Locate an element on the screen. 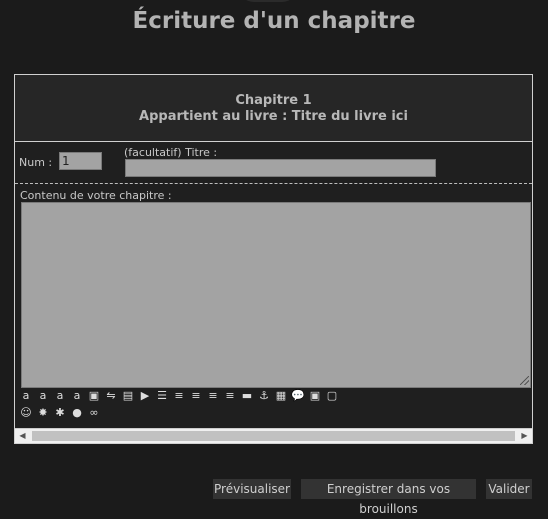 Image resolution: width=548 pixels, height=519 pixels. toolbar-row-1: a a a a ▣ ⇋ ▤ ▶ ☰ ≡ ≡ ≡ ≡ ▬ ⚓ ▦ 💬 ▣ ▢ is located at coordinates (179, 396).